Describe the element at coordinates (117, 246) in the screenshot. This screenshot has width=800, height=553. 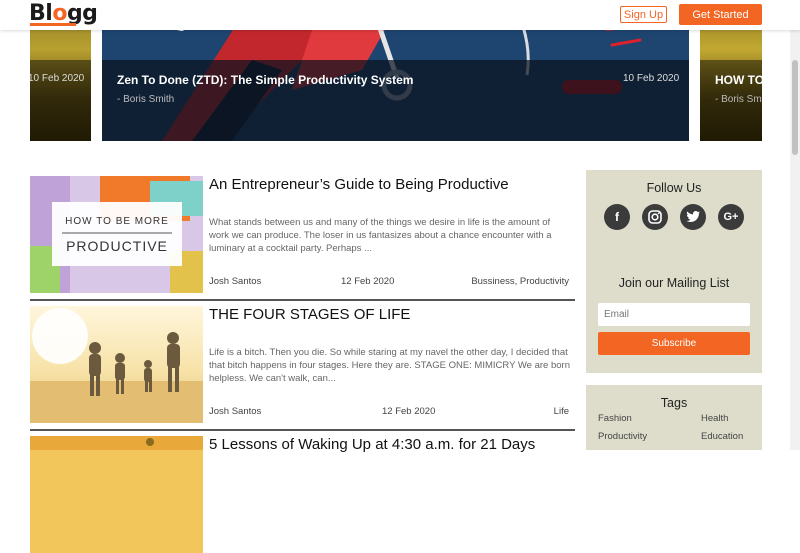
I see `thumbnail-text-bottom: PRODUCTIVE` at that location.